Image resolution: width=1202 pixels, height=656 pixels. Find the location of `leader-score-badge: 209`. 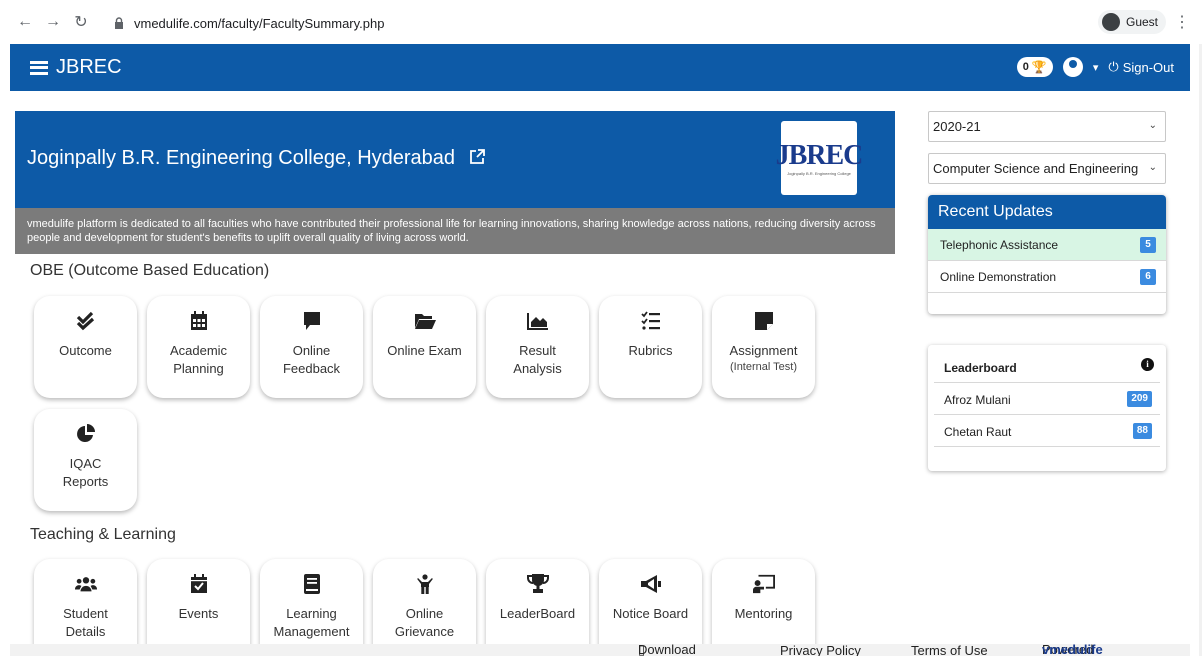

leader-score-badge: 209 is located at coordinates (1139, 399).